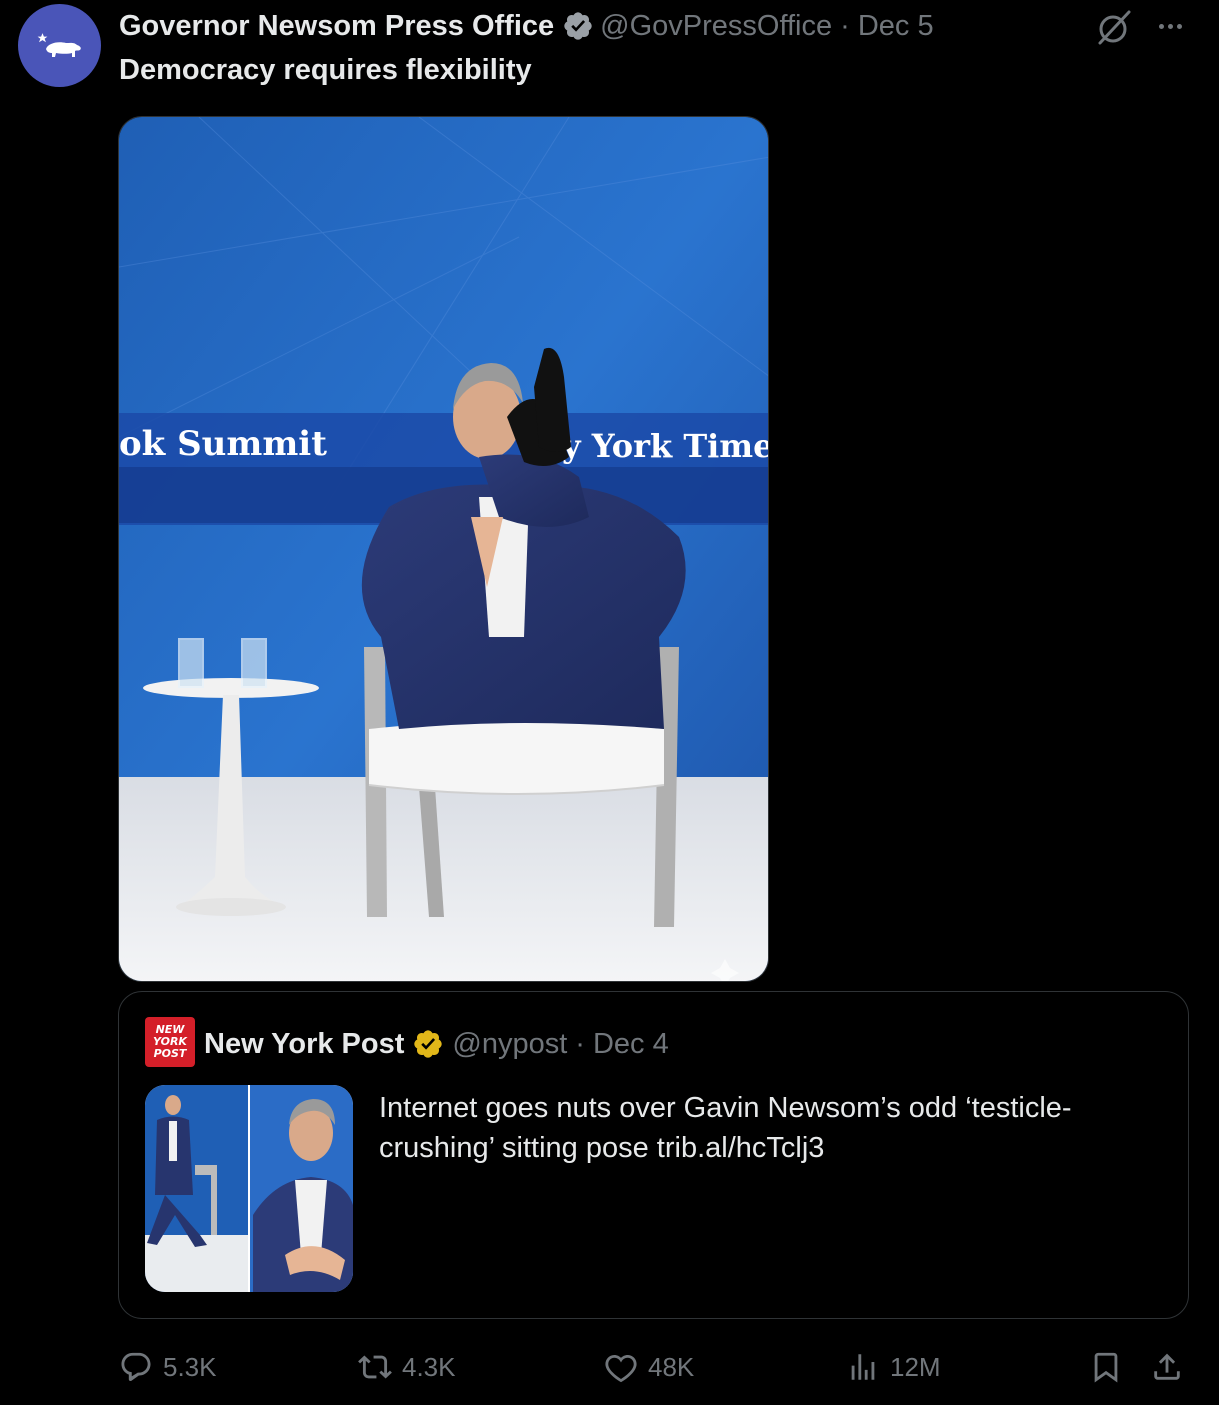  I want to click on reply-button: 5.3K, so click(168, 1367).